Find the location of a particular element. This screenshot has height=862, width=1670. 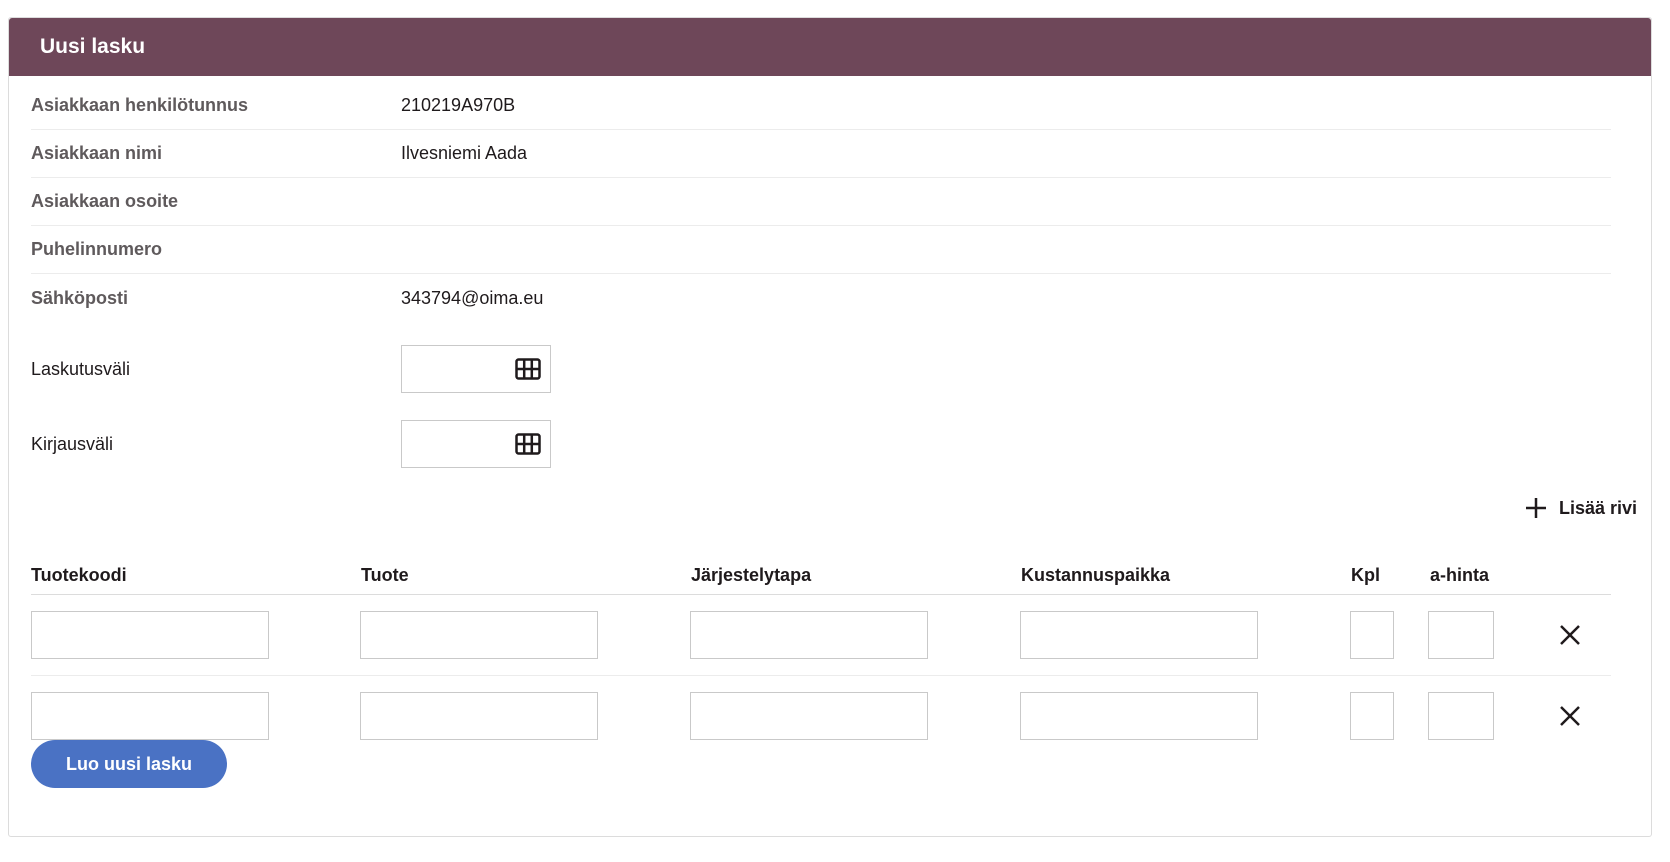

name-label: Asiakkaan nimi is located at coordinates (97, 153).